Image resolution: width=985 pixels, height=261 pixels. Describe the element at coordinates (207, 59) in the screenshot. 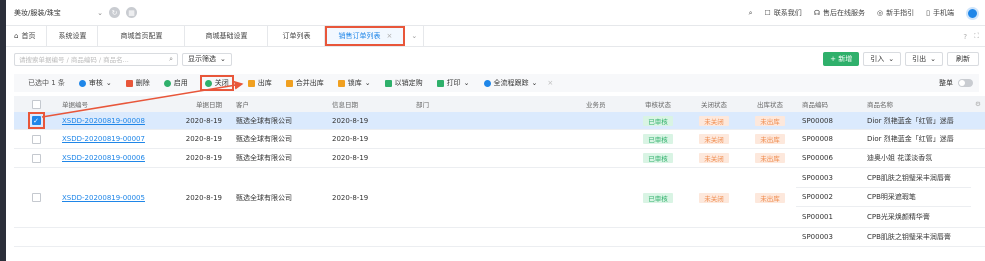

I see `show-filter-button: 显示筛选 ⌄` at that location.